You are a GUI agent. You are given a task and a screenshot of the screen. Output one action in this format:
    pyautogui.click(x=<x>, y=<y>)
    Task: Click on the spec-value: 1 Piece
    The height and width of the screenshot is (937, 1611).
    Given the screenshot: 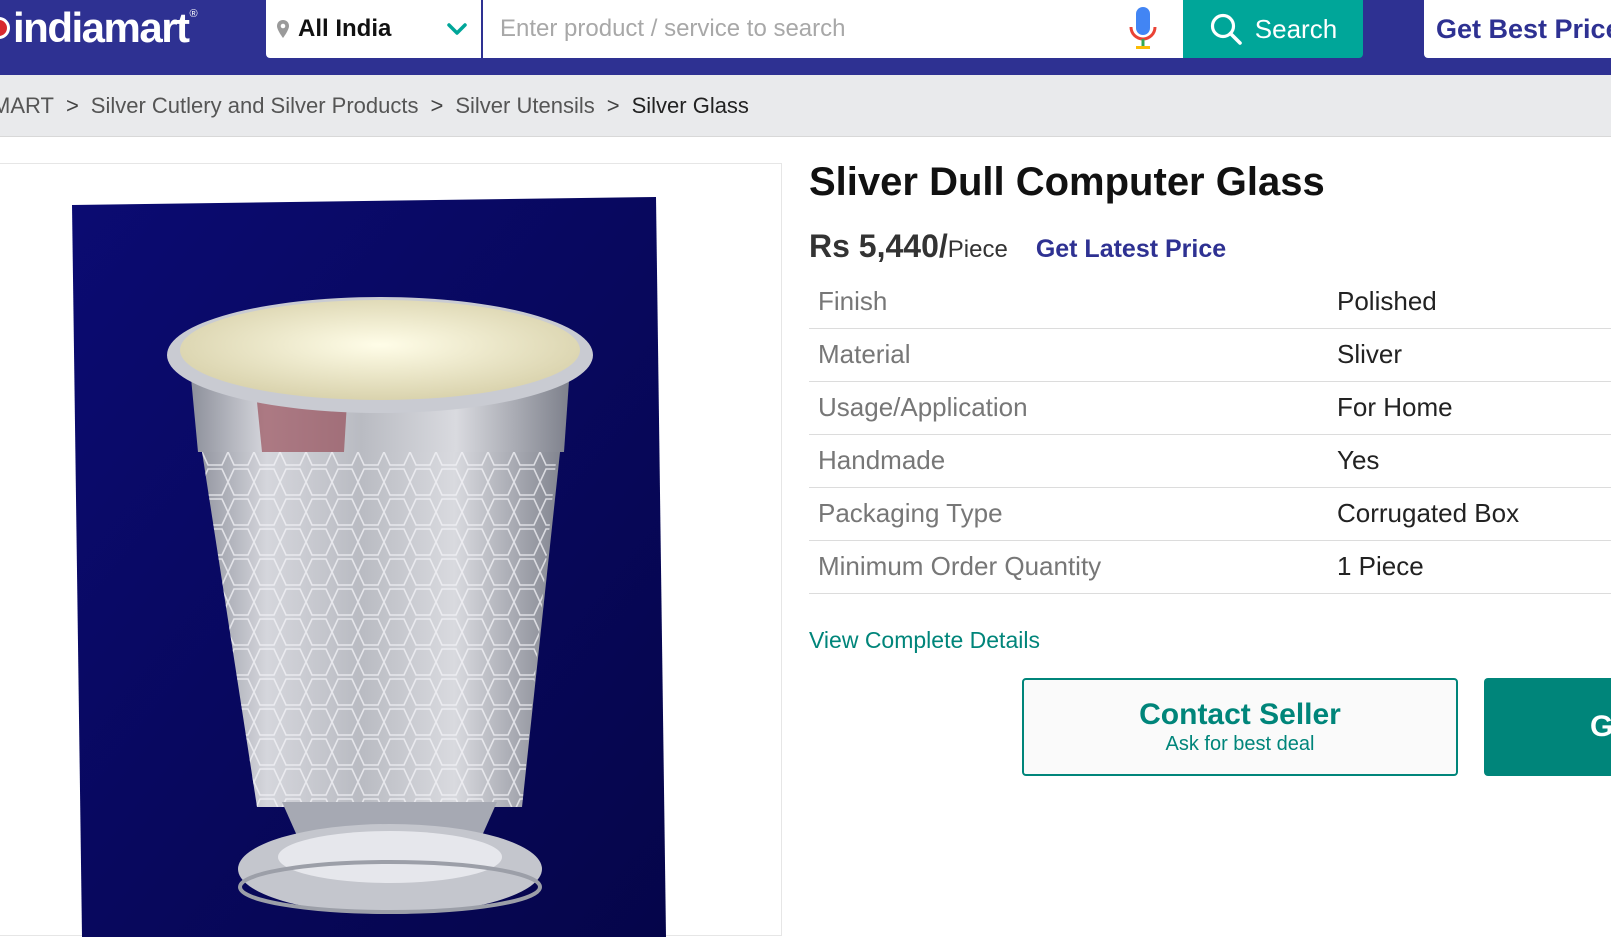 What is the action you would take?
    pyautogui.click(x=1380, y=566)
    